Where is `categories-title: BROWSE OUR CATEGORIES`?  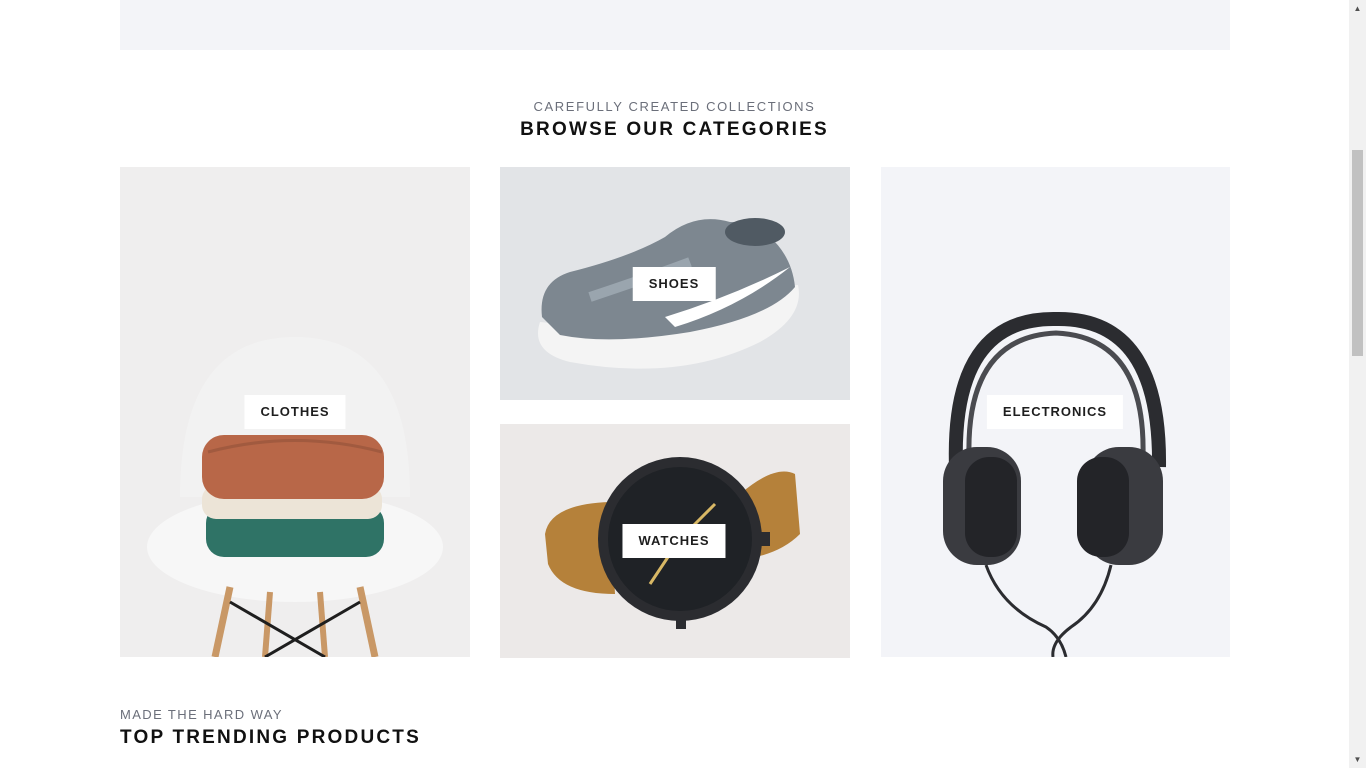 categories-title: BROWSE OUR CATEGORIES is located at coordinates (674, 129).